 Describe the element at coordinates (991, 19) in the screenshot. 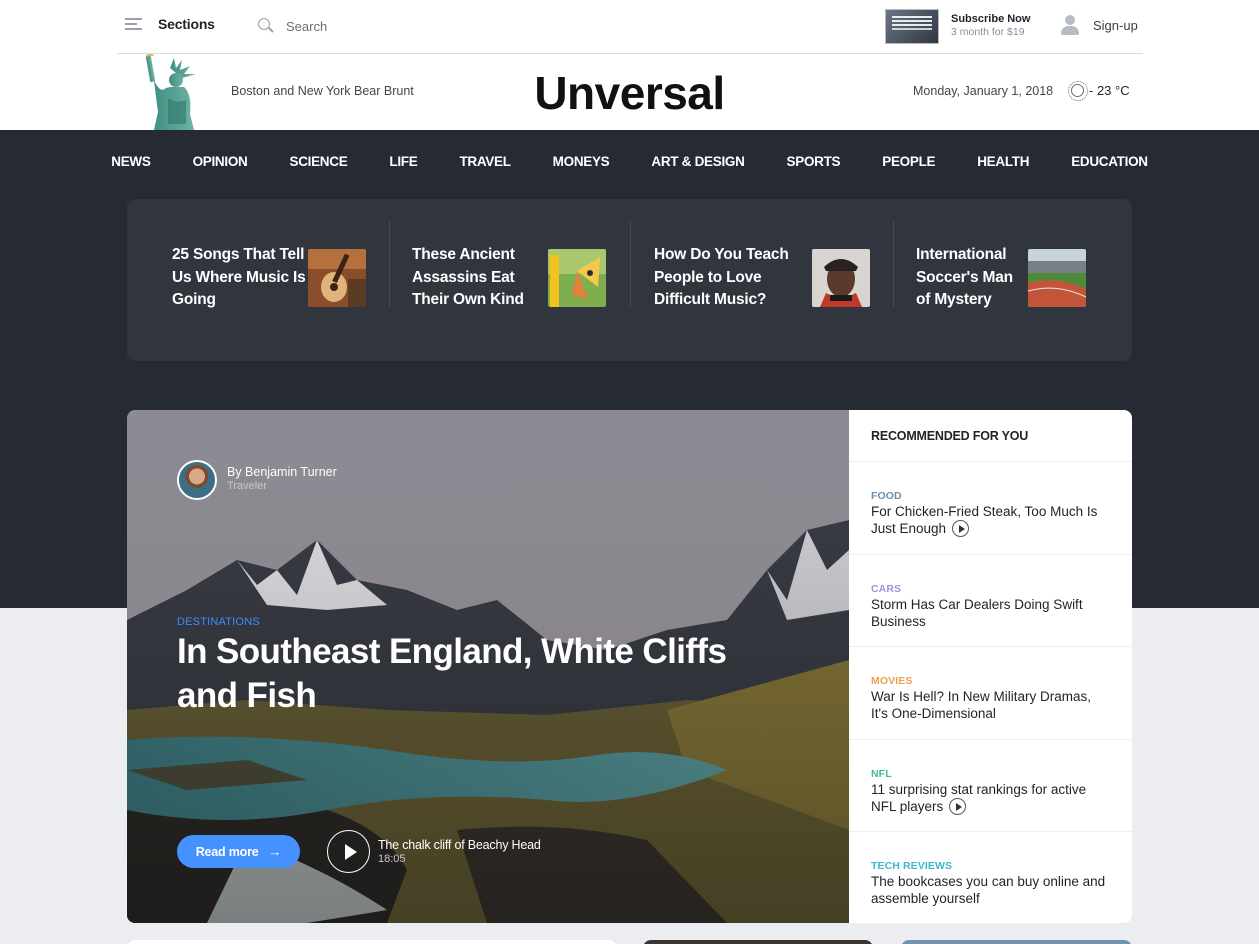

I see `subscribe-title: Subscribe Now` at that location.